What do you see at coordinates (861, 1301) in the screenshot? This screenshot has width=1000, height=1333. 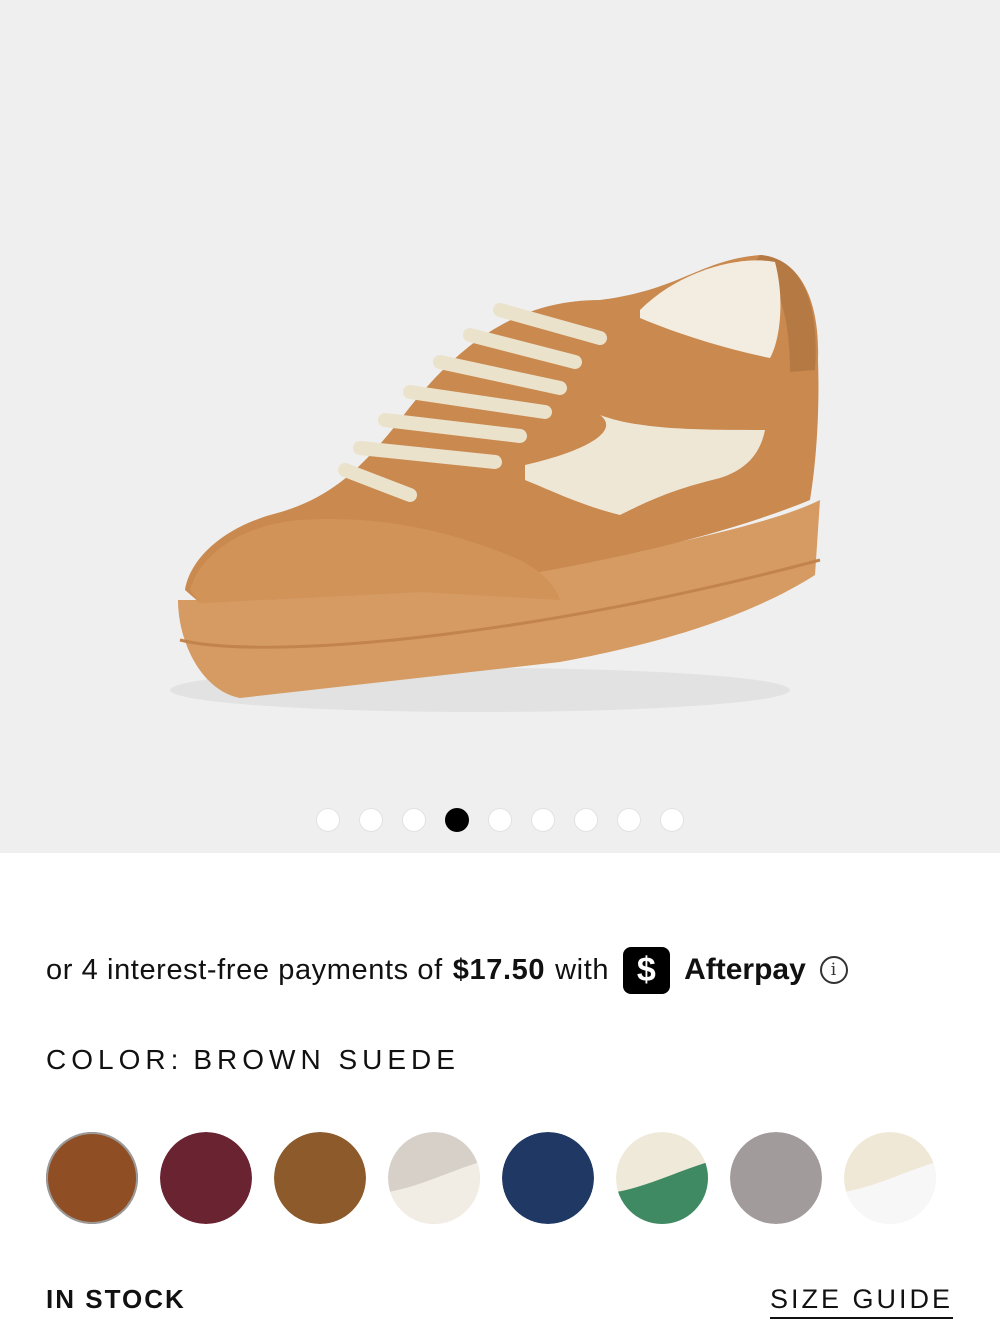 I see `size-guide-link: SIZE GUIDE` at bounding box center [861, 1301].